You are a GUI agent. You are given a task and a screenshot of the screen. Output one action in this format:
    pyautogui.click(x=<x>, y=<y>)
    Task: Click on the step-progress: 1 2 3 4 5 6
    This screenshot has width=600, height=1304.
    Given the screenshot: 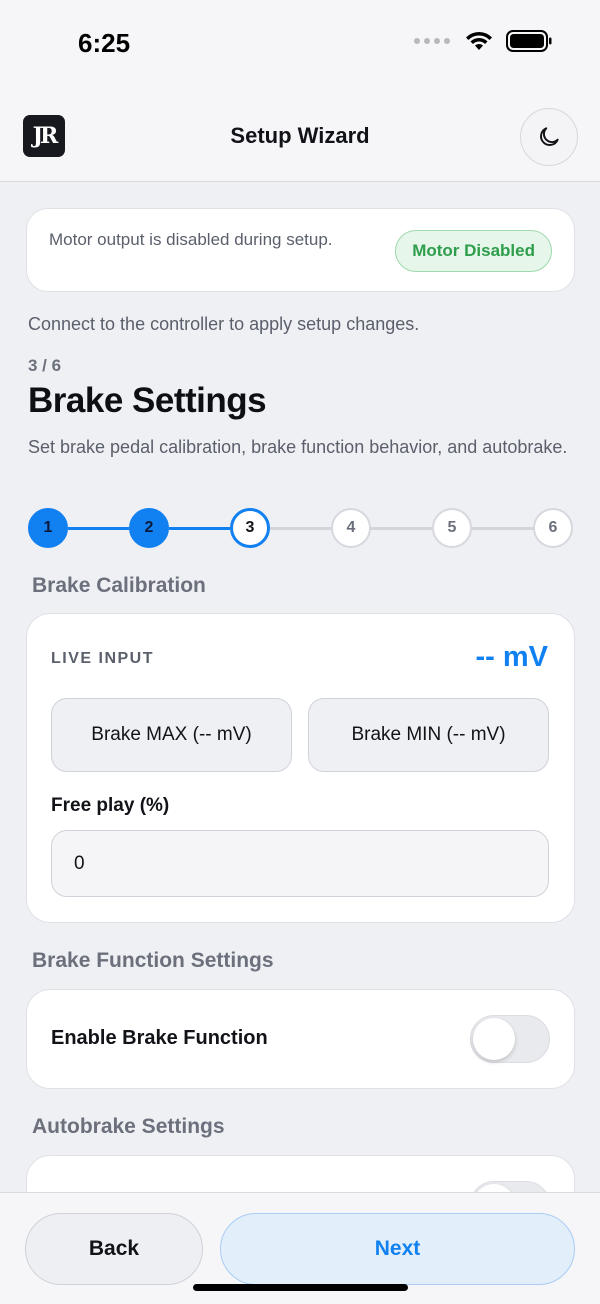 What is the action you would take?
    pyautogui.click(x=300, y=528)
    